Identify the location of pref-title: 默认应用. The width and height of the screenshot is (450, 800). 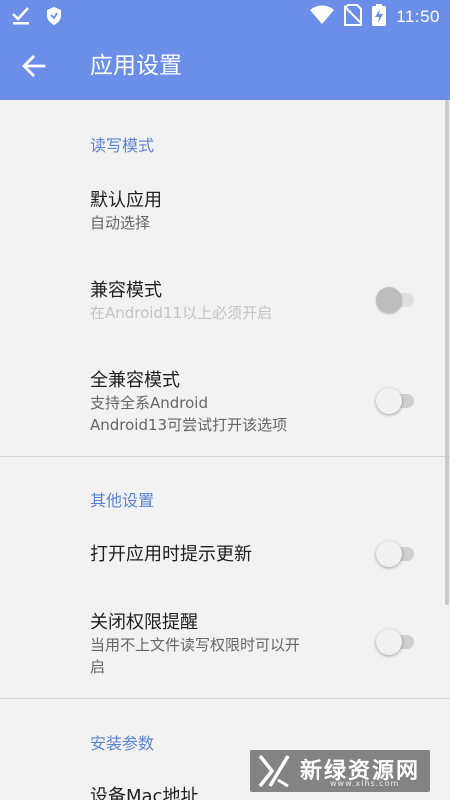
(126, 200).